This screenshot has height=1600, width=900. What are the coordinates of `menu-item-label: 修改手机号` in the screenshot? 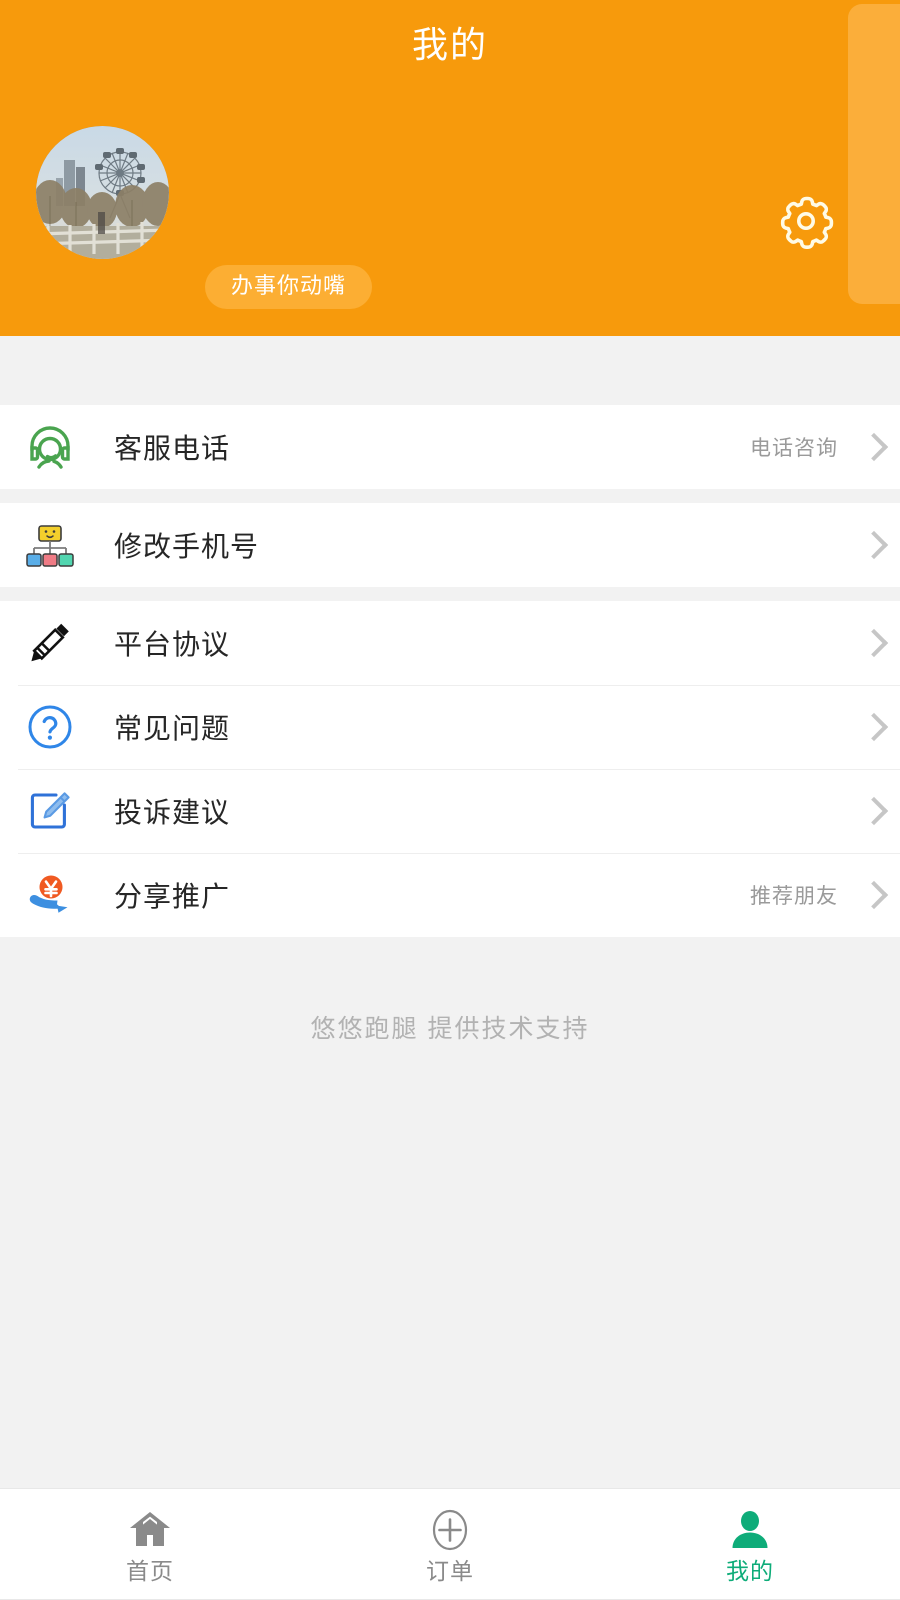 It's located at (187, 546).